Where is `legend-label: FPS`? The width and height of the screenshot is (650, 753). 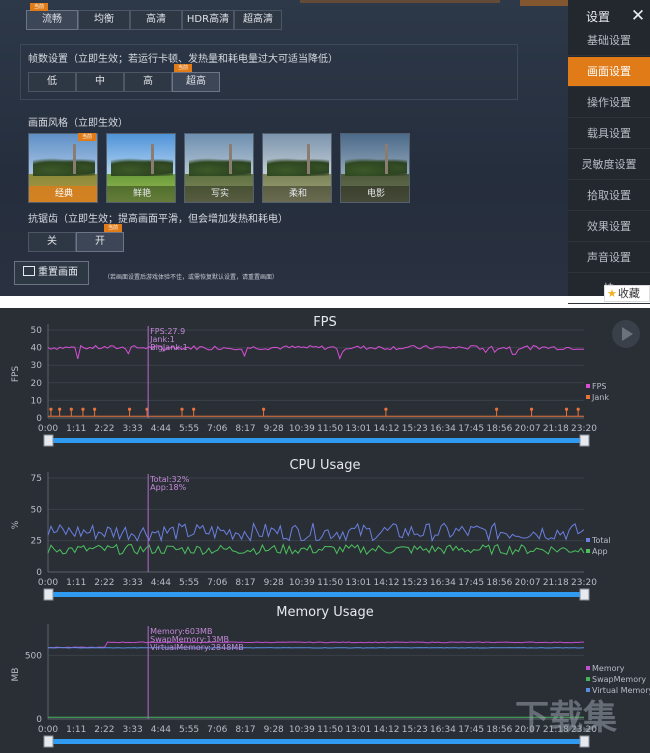 legend-label: FPS is located at coordinates (599, 386).